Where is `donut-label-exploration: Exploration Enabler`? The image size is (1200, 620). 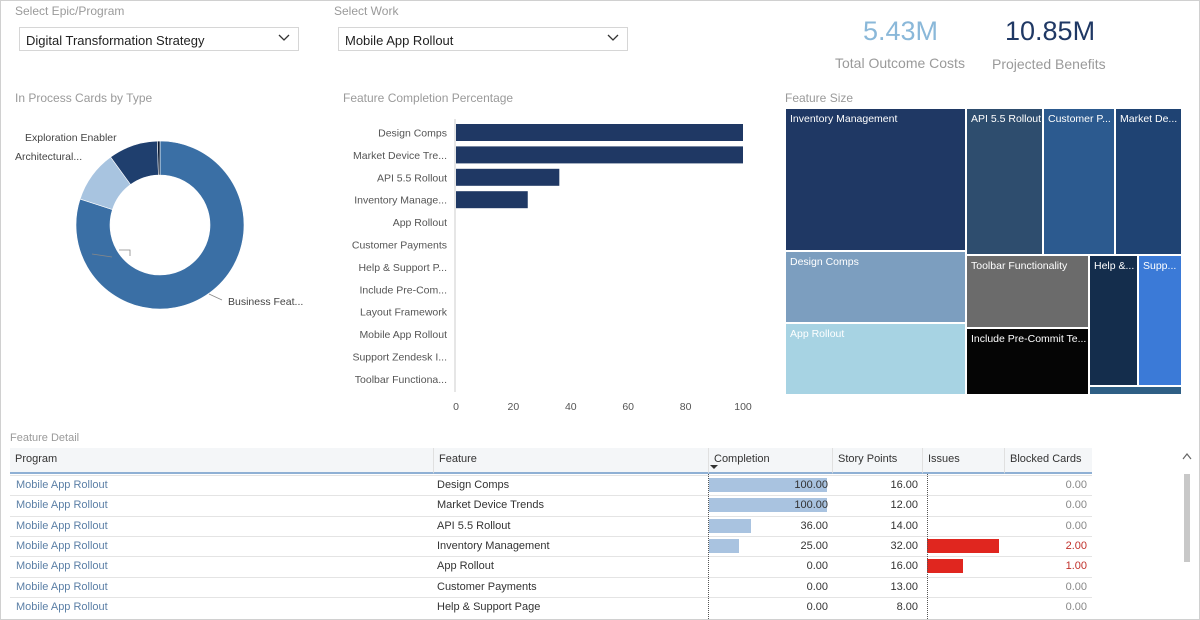 donut-label-exploration: Exploration Enabler is located at coordinates (71, 138).